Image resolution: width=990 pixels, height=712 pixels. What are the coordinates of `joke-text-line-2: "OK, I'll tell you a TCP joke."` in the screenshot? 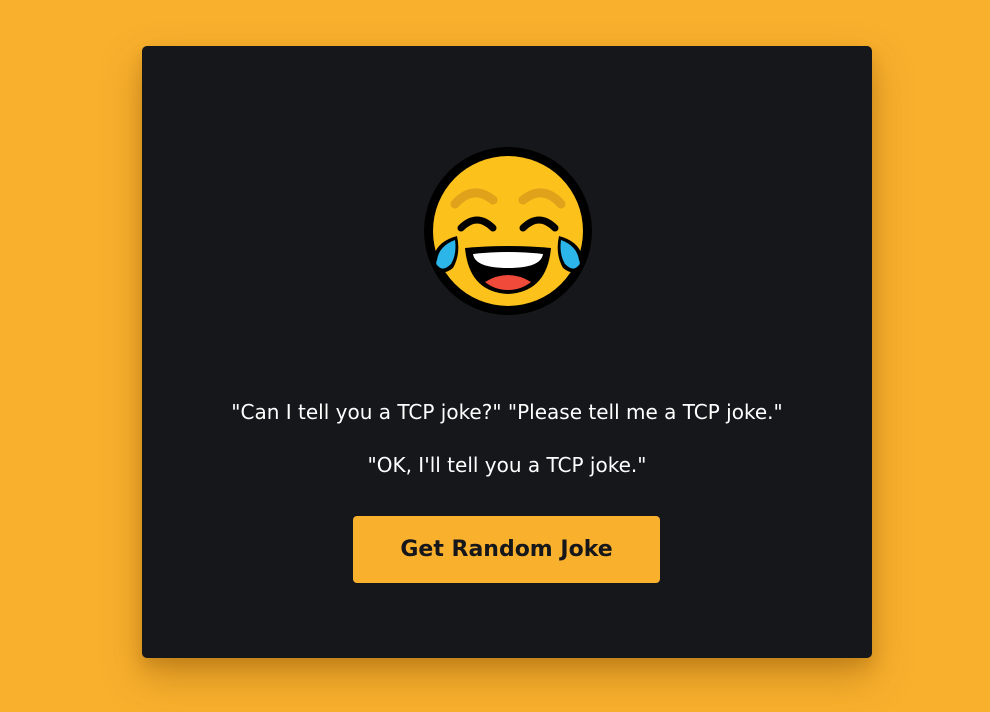 It's located at (507, 465).